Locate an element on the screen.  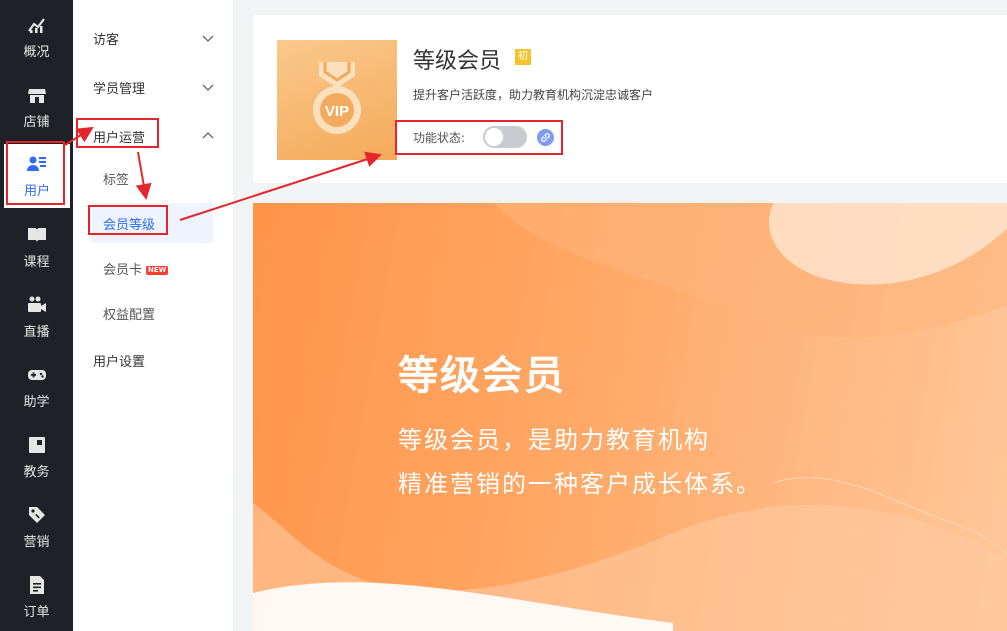
nav-item-marketing: 营销 is located at coordinates (36, 527).